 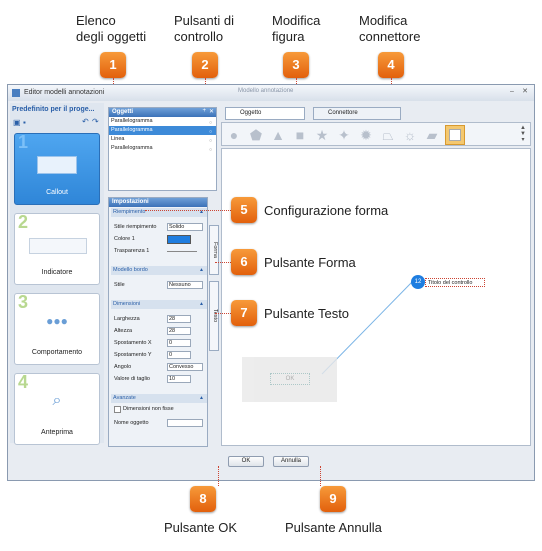 What do you see at coordinates (179, 379) in the screenshot?
I see `cut-value-input: 10` at bounding box center [179, 379].